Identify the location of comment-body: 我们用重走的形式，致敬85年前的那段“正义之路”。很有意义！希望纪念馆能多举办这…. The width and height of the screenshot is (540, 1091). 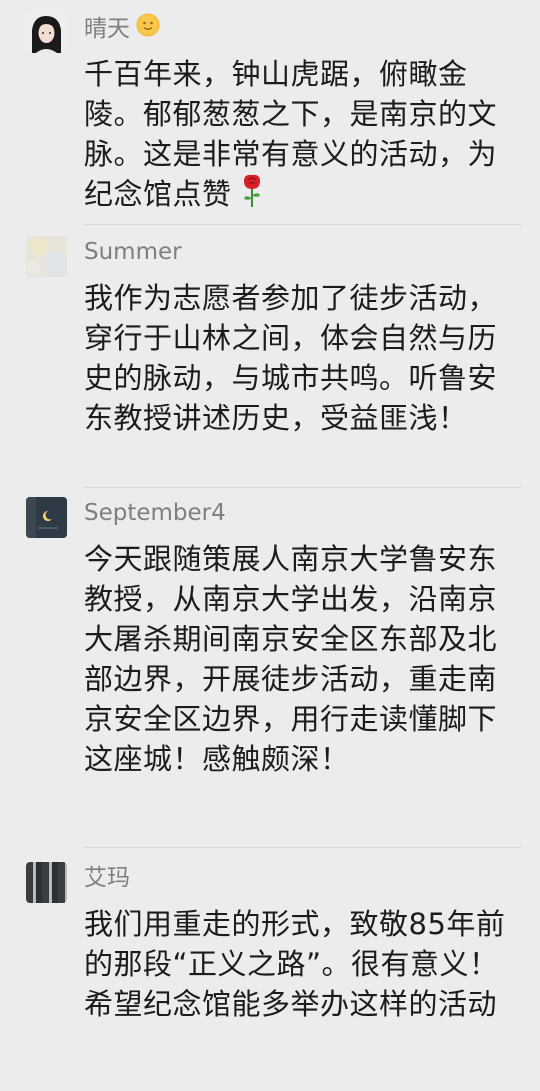
(295, 964).